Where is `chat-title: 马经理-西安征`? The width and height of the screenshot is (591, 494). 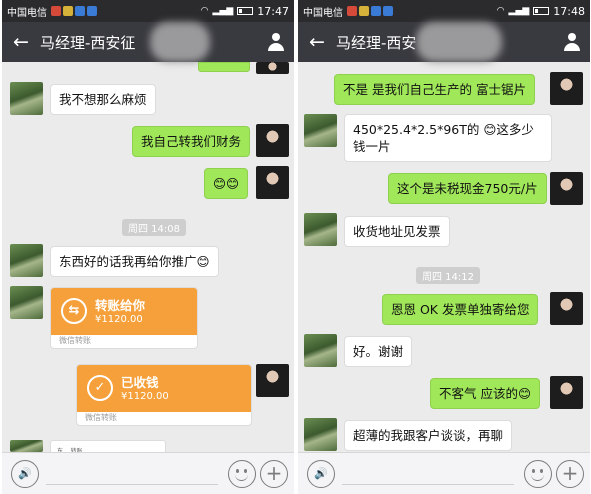 chat-title: 马经理-西安征 is located at coordinates (88, 42).